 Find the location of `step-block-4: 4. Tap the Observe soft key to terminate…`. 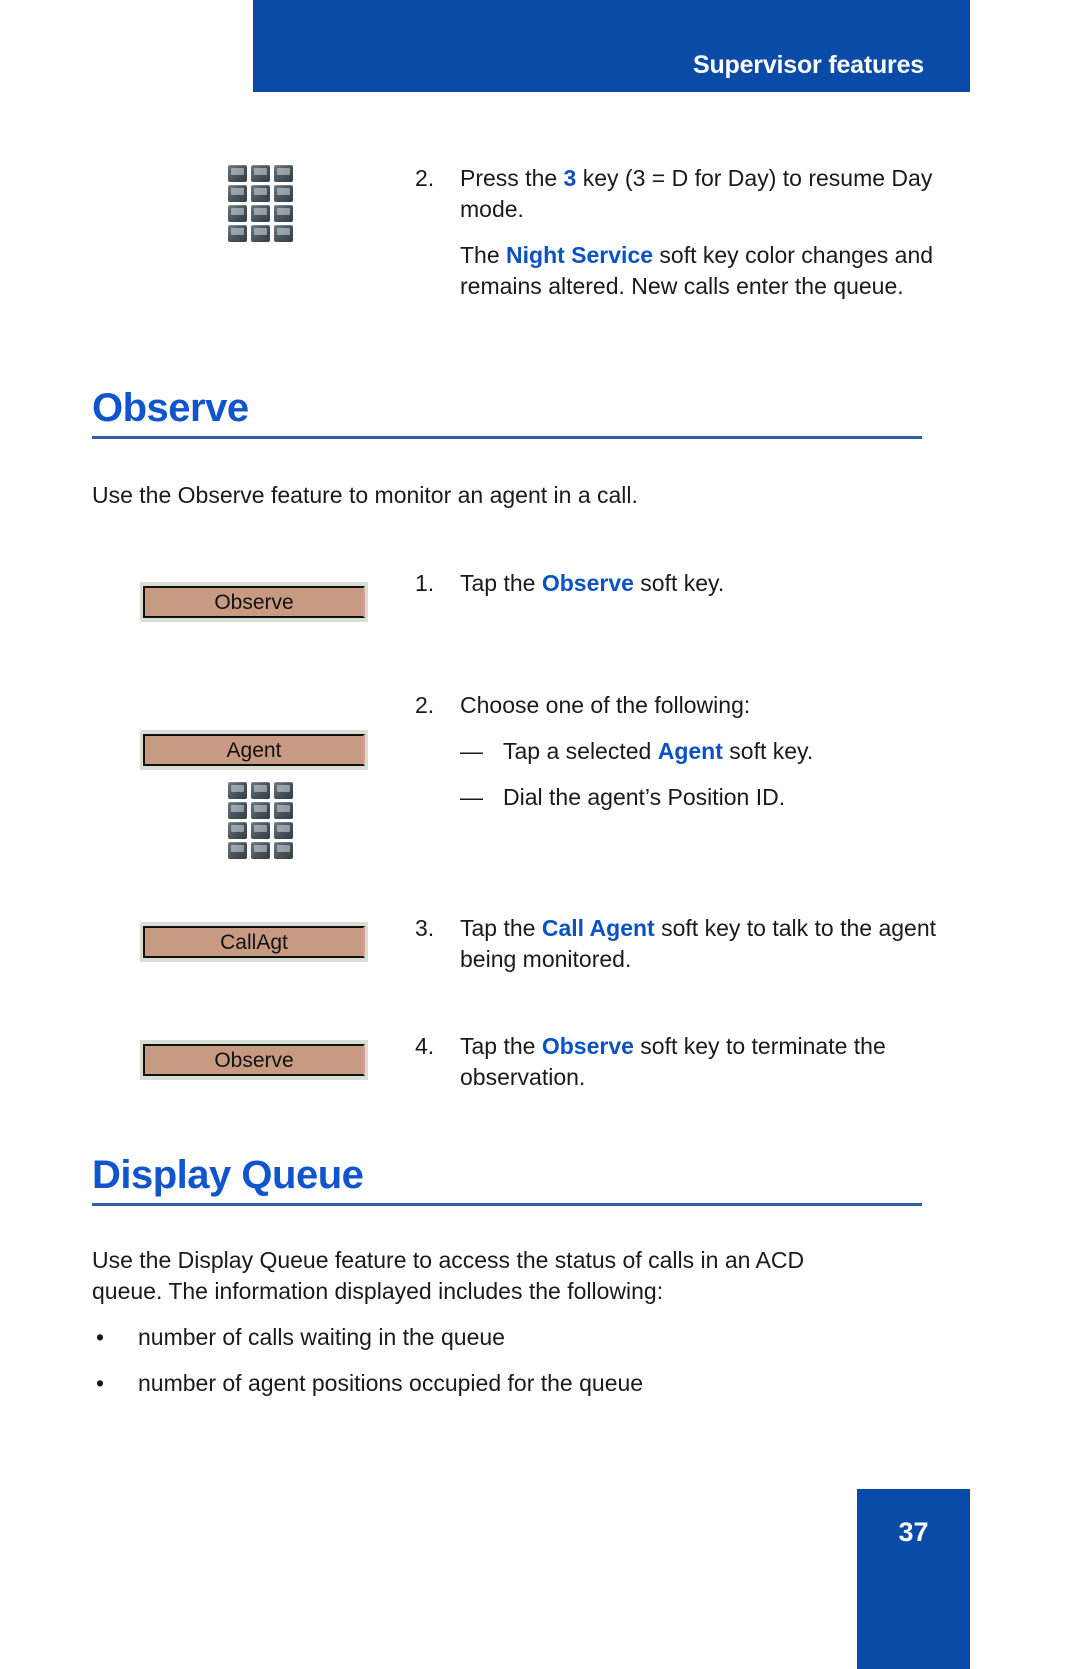

step-block-4: 4. Tap the Observe soft key to terminate… is located at coordinates (682, 1062).